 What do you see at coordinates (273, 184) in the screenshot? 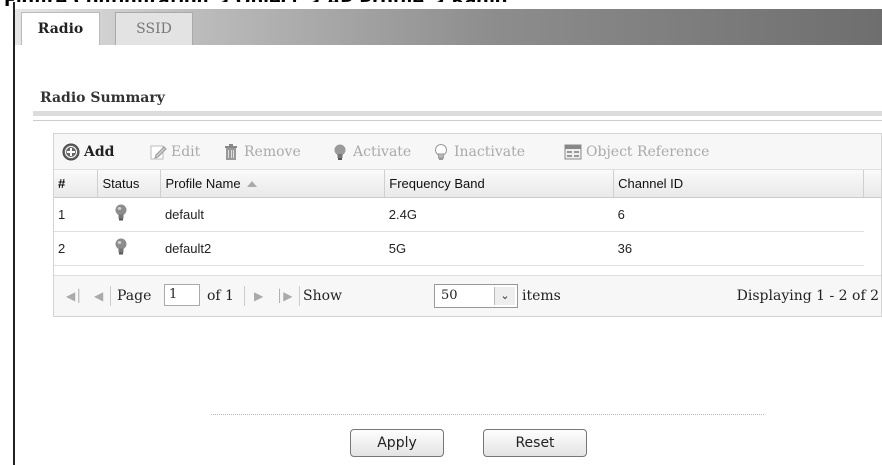
I see `col-header-profile-name: Profile Name` at bounding box center [273, 184].